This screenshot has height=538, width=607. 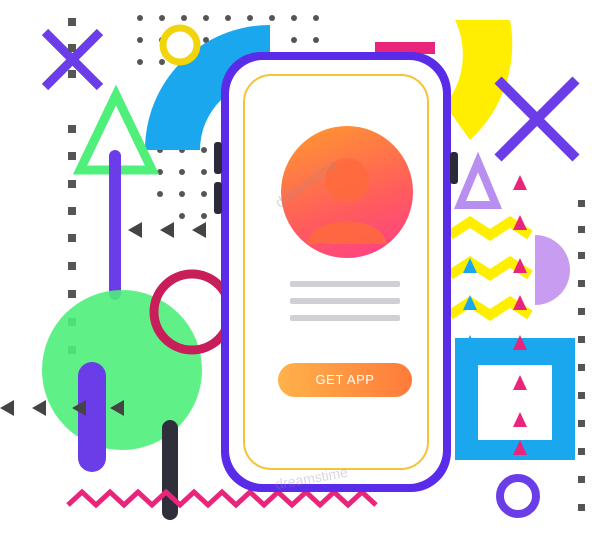 What do you see at coordinates (167, 230) in the screenshot?
I see `arrow-row-top` at bounding box center [167, 230].